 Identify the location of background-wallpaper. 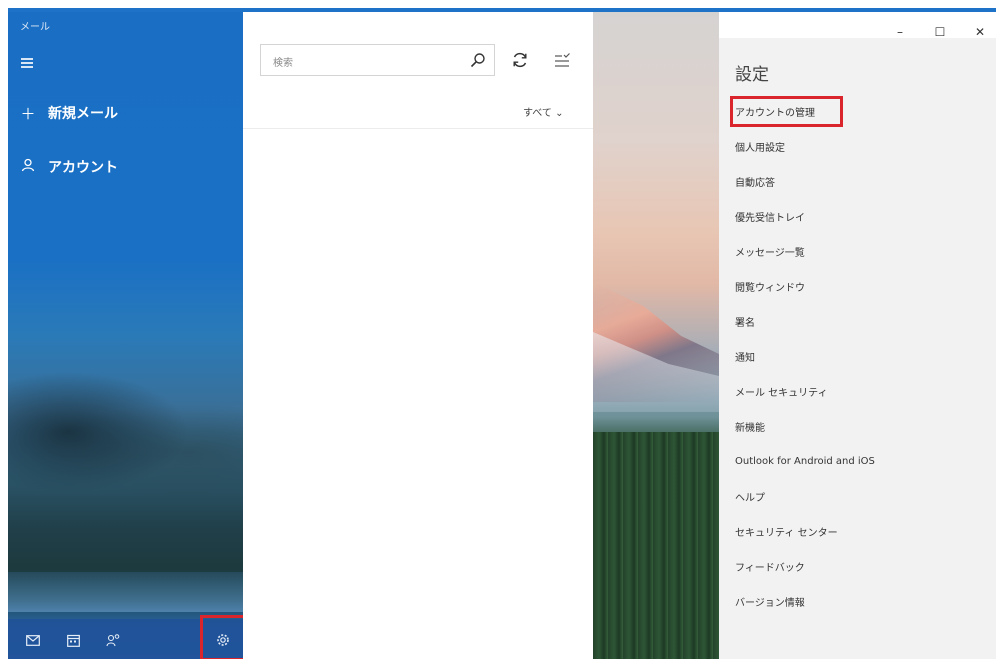
(656, 335).